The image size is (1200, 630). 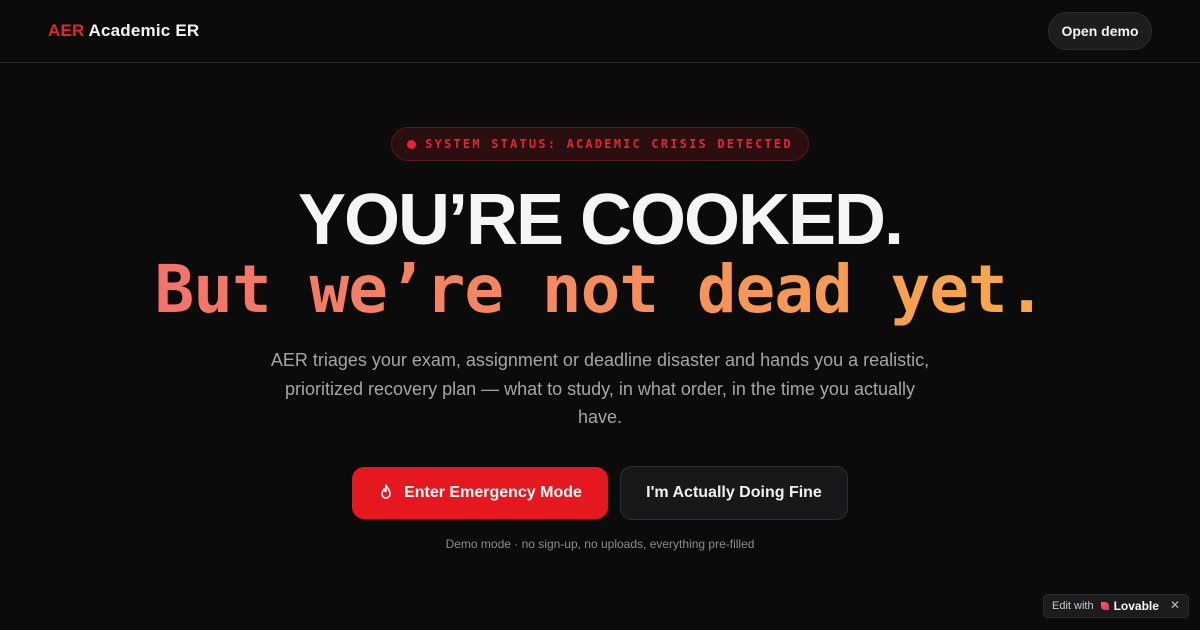 I want to click on headline-secondary: But we’re not dead yet., so click(x=600, y=290).